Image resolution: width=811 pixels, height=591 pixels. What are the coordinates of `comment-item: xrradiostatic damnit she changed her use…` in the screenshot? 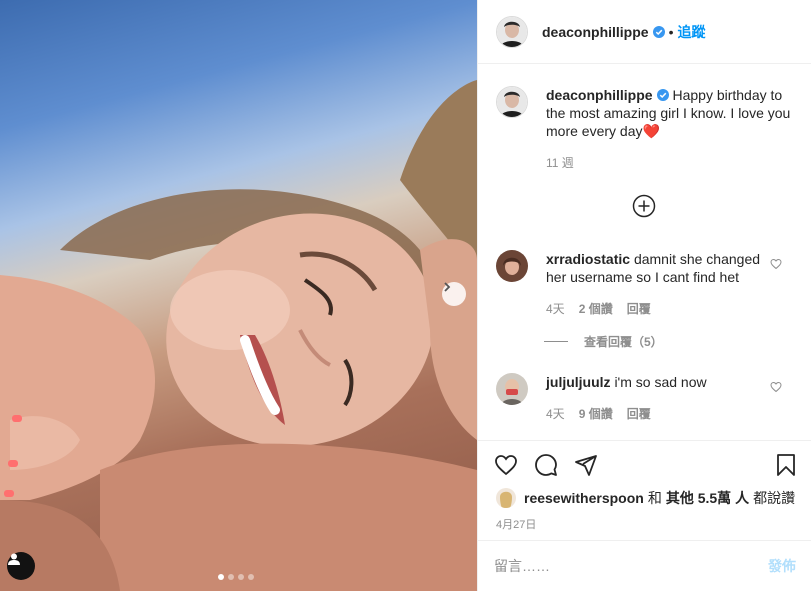 It's located at (646, 284).